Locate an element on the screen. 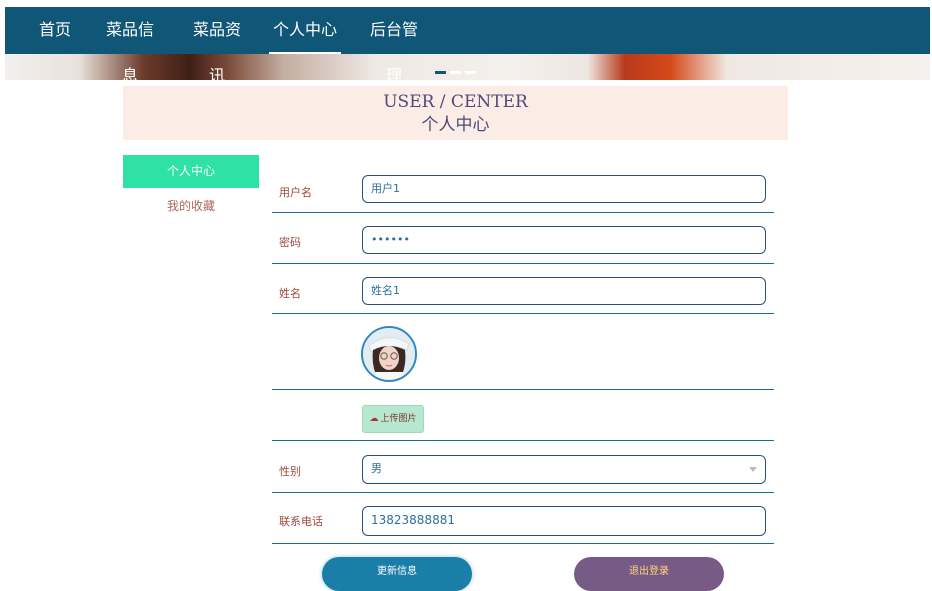  form-row-name: 姓名 姓名1 is located at coordinates (523, 289).